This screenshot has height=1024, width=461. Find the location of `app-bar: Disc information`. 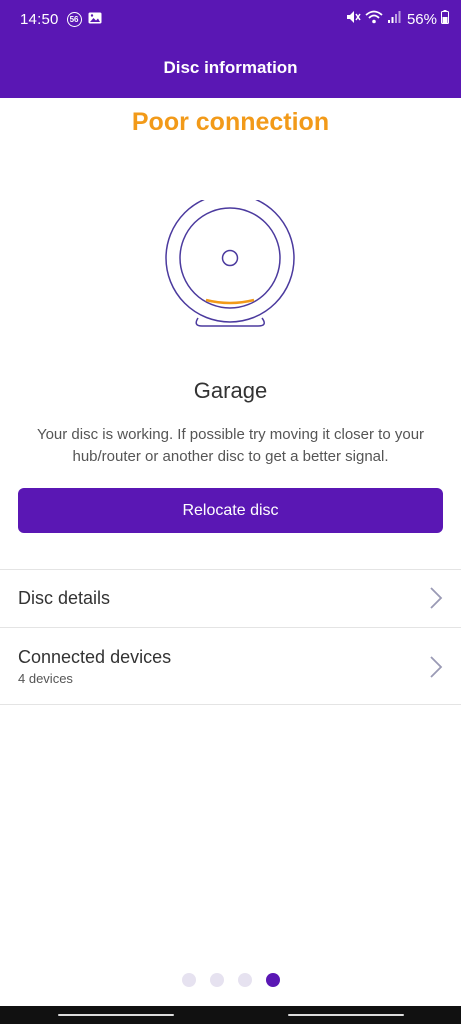

app-bar: Disc information is located at coordinates (230, 68).